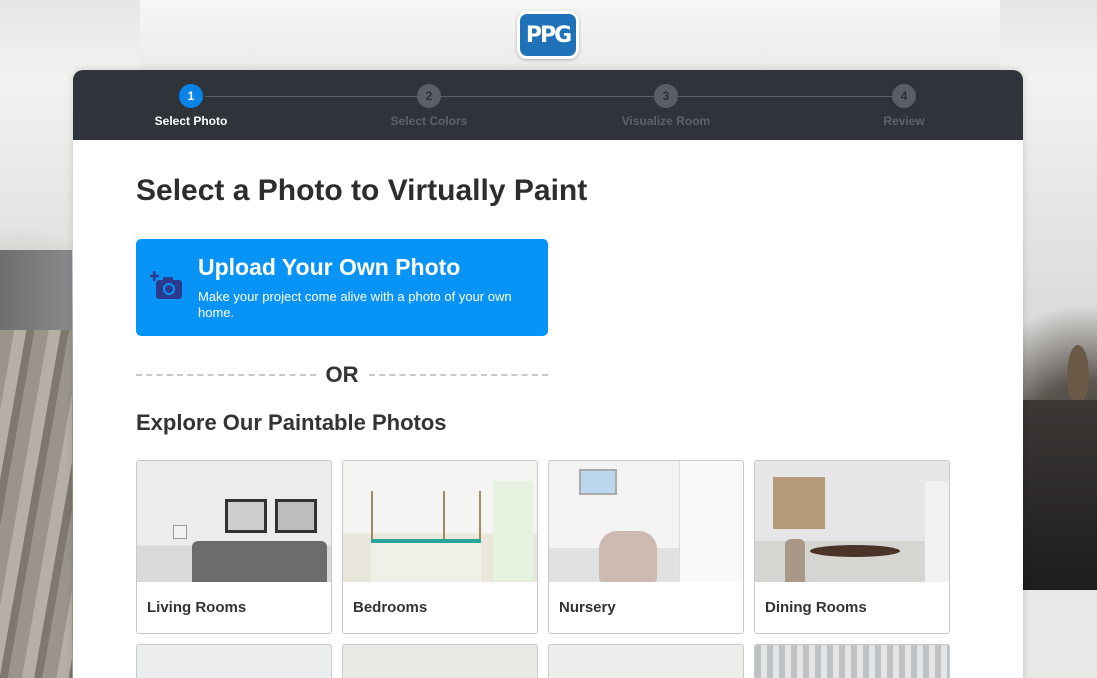 The image size is (1097, 678). I want to click on step-label: Review, so click(904, 121).